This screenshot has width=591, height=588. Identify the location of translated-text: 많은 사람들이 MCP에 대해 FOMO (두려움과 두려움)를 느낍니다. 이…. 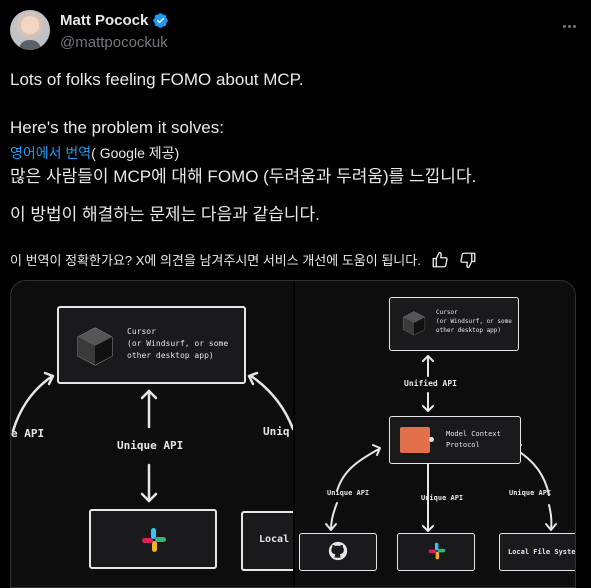
(295, 196).